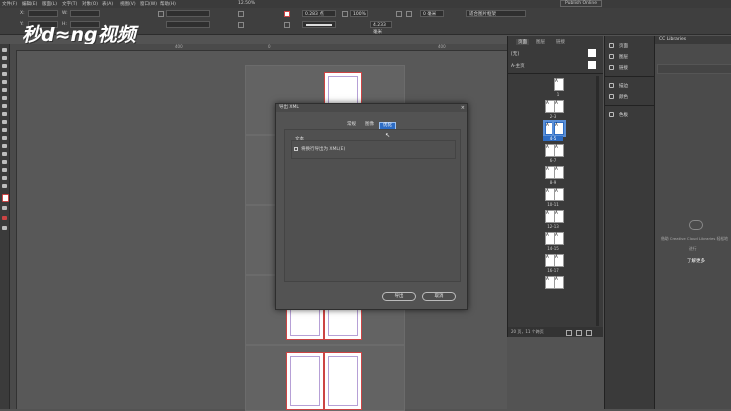 The width and height of the screenshot is (731, 411). What do you see at coordinates (559, 238) in the screenshot?
I see `page-15-thumb: A` at bounding box center [559, 238].